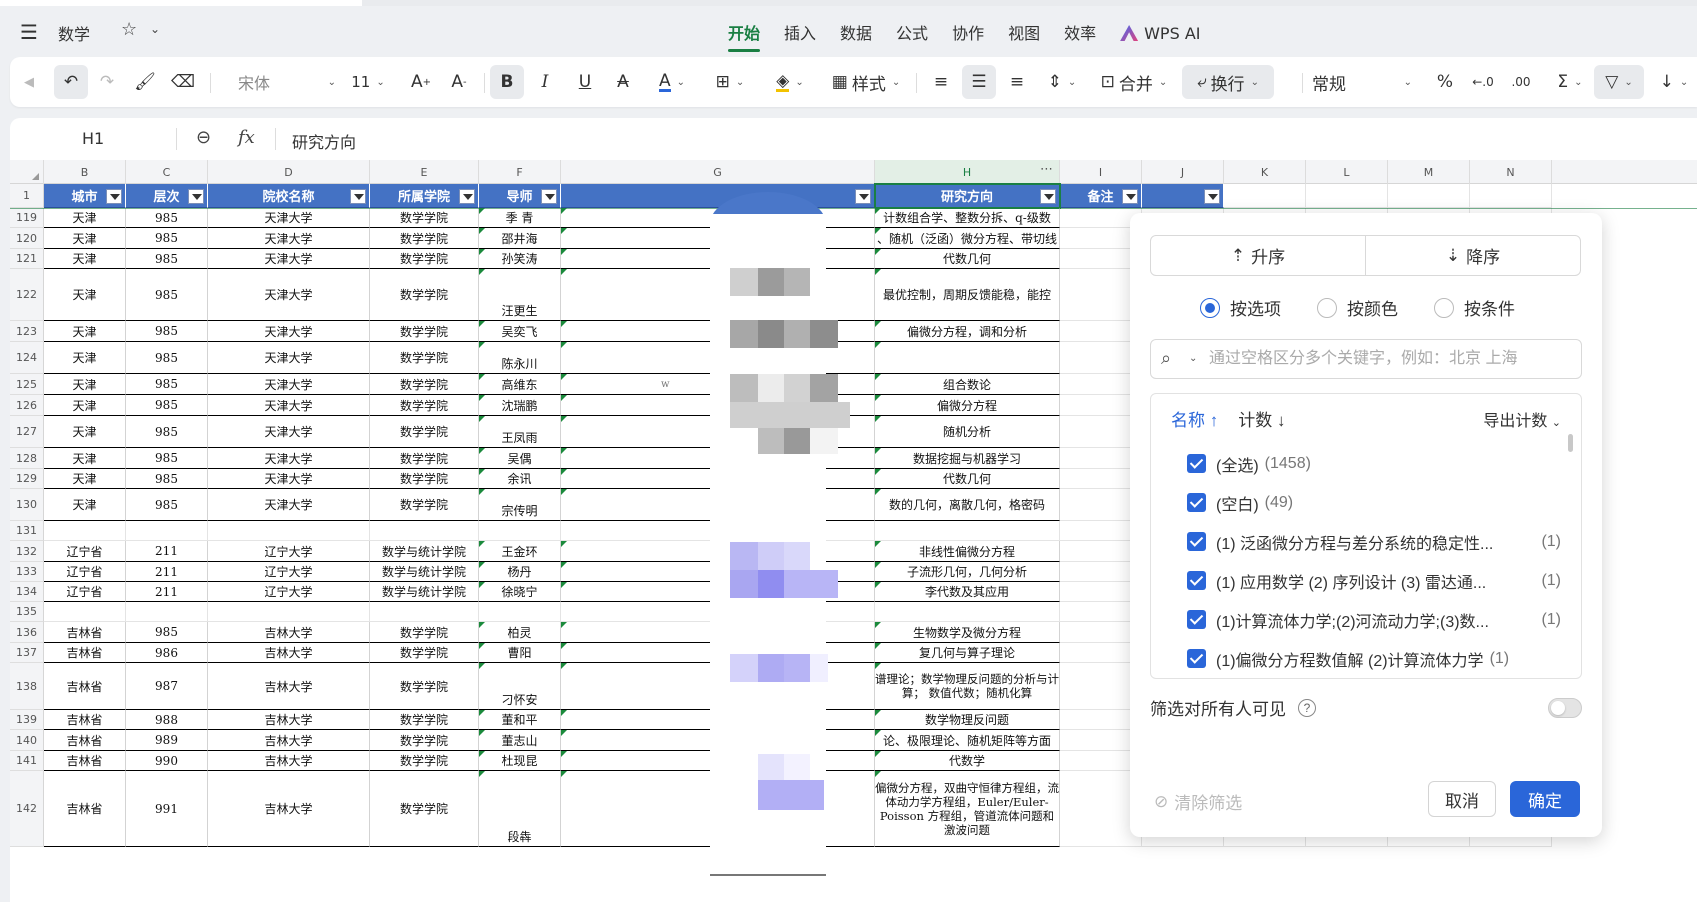 The width and height of the screenshot is (1697, 902). I want to click on grid-cell: 偏微分方程，调和分析, so click(967, 331).